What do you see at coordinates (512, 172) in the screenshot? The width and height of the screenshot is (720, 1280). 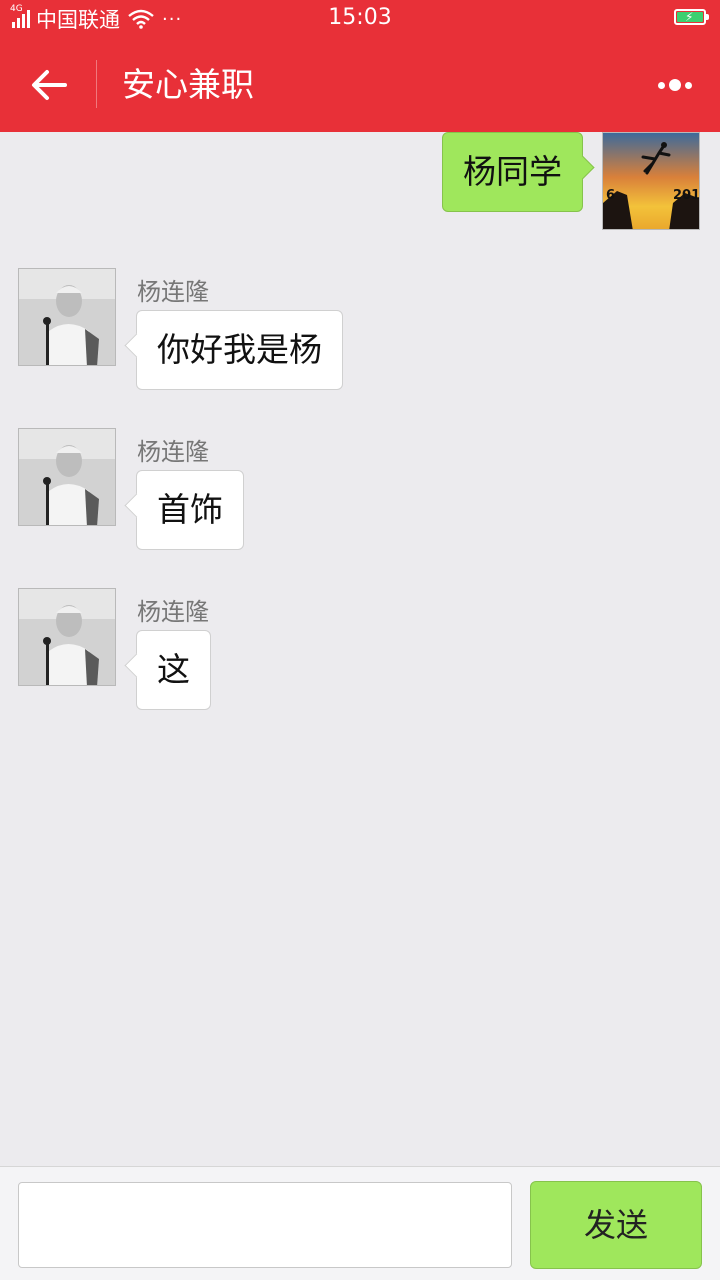 I see `outgoing-message-bubble: 杨同学` at bounding box center [512, 172].